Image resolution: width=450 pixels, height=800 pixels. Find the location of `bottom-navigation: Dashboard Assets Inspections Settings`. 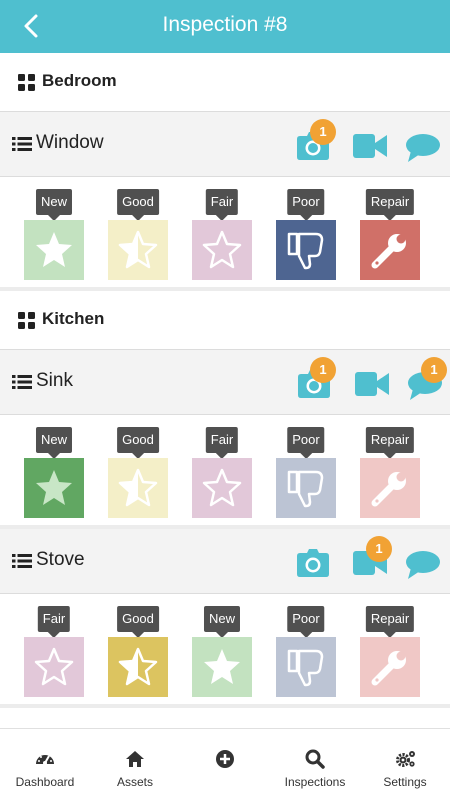

bottom-navigation: Dashboard Assets Inspections Settings is located at coordinates (225, 764).